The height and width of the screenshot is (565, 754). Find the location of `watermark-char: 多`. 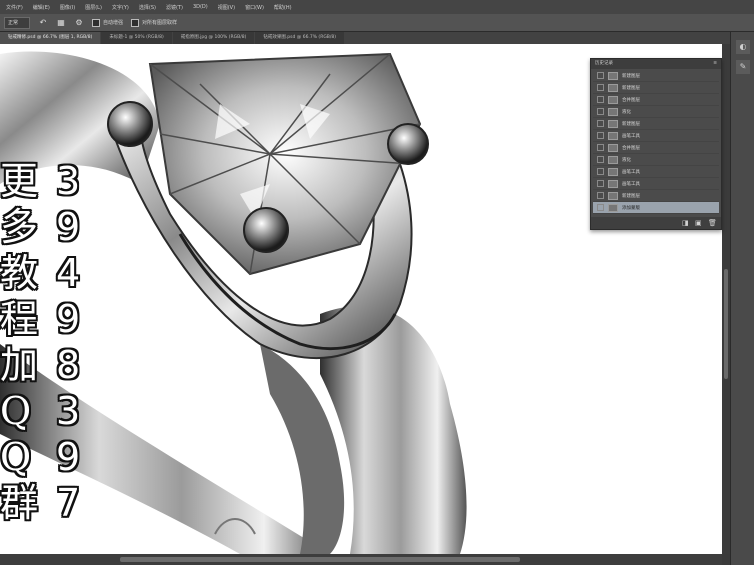

watermark-char: 多 is located at coordinates (19, 227).